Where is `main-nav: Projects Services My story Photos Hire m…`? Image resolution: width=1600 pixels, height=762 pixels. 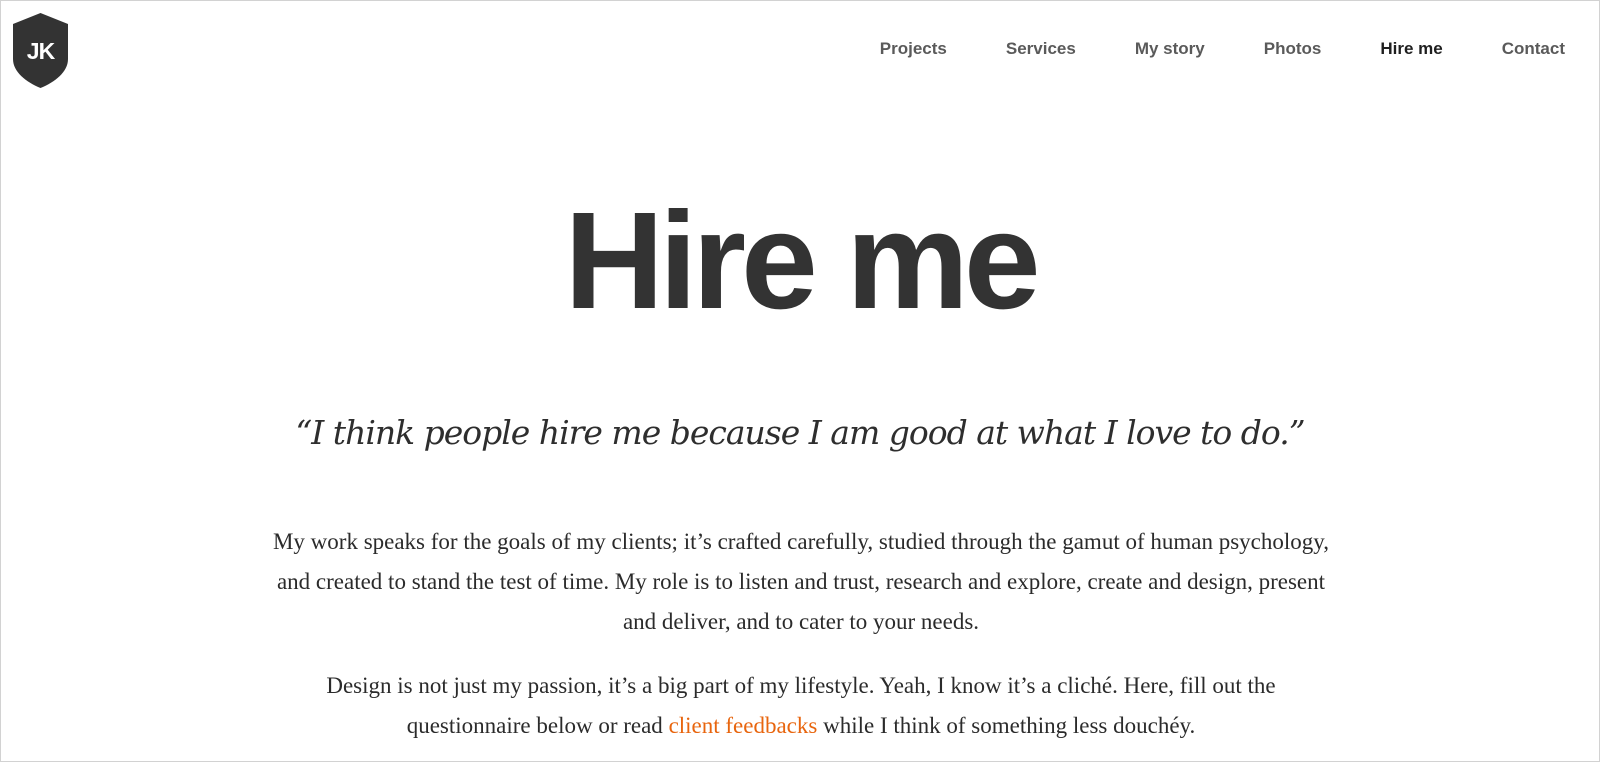 main-nav: Projects Services My story Photos Hire m… is located at coordinates (1222, 49).